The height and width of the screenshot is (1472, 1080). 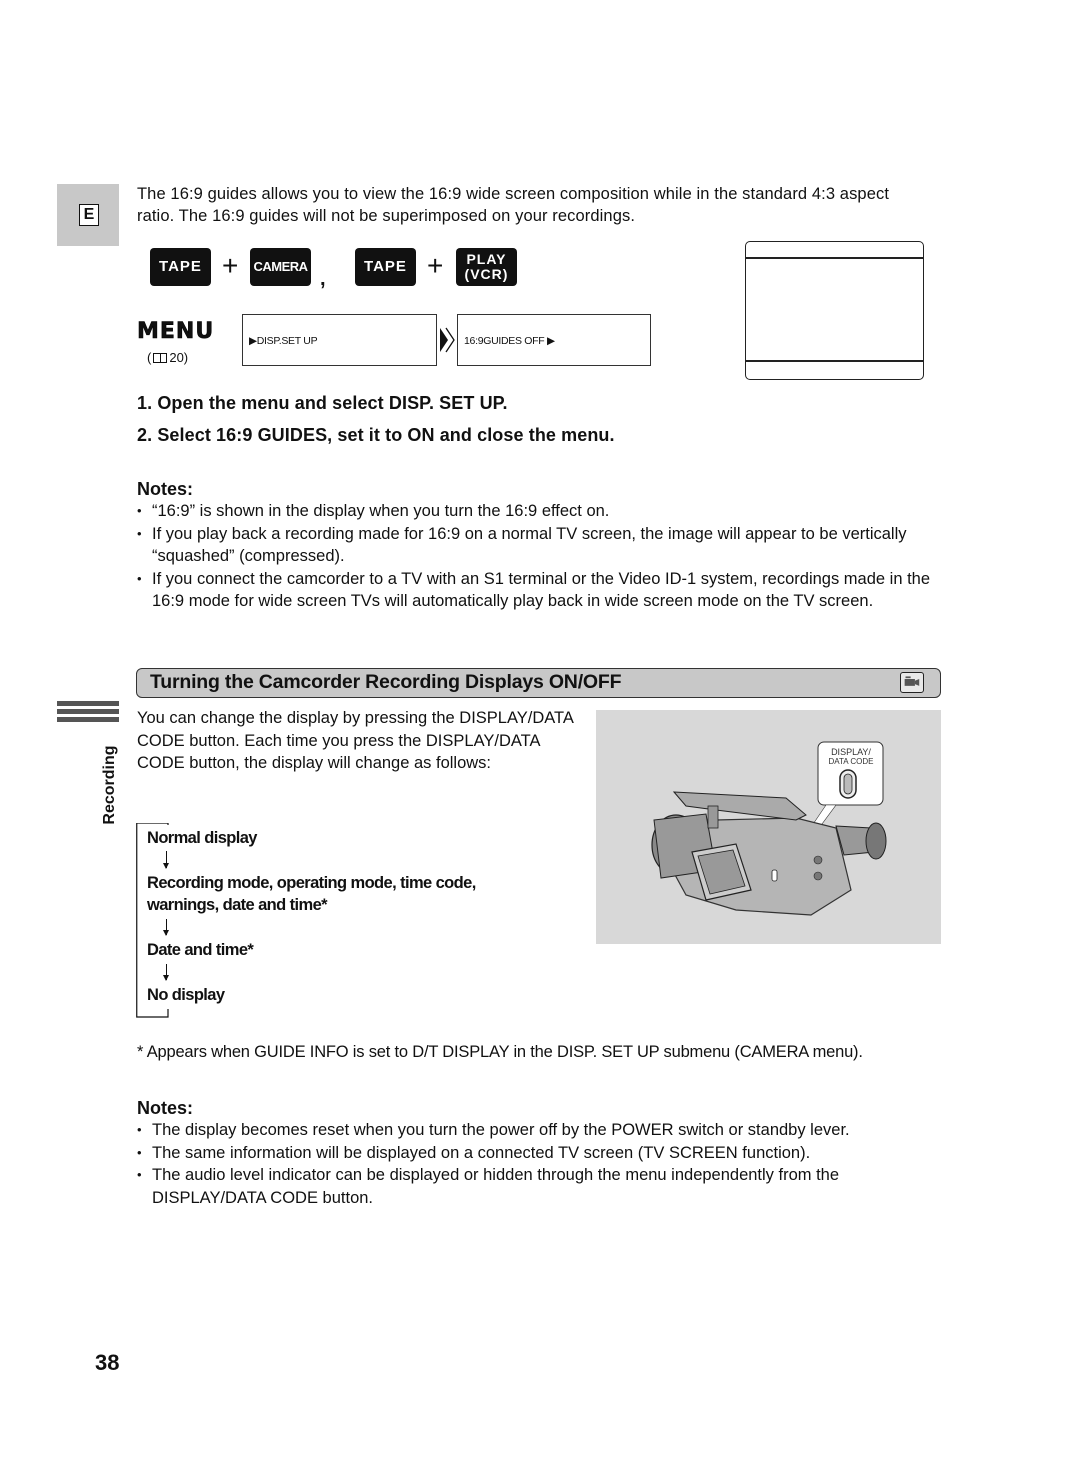 What do you see at coordinates (768, 827) in the screenshot?
I see `camcorder-photo: DISPLAY/ DATA CODE` at bounding box center [768, 827].